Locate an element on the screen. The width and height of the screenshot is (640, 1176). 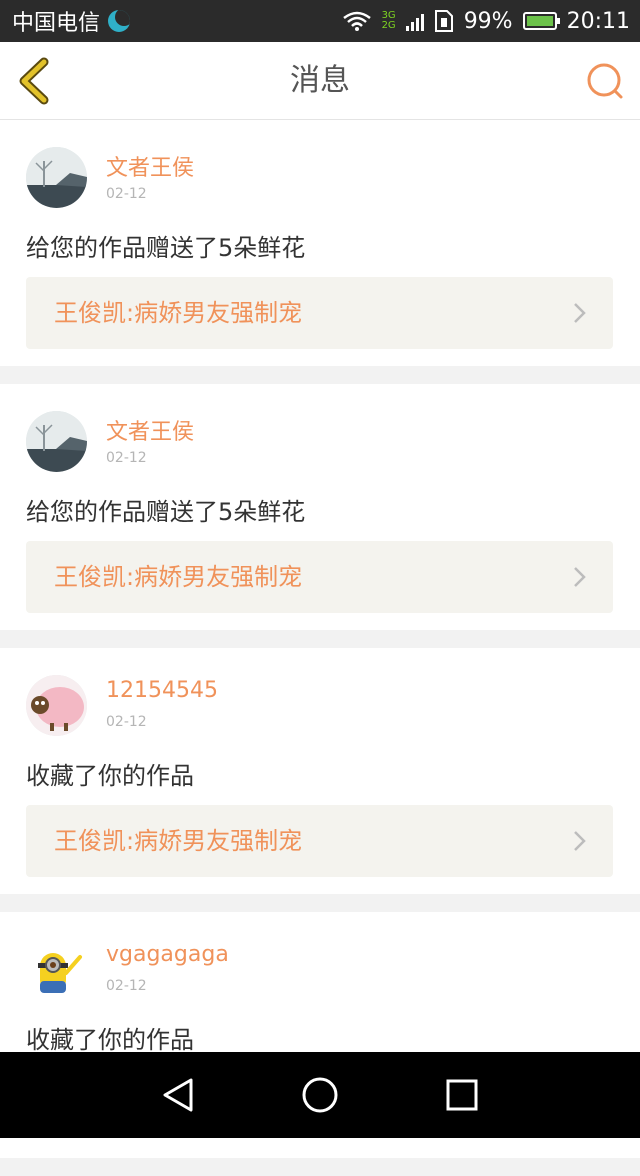
sheep-avatar is located at coordinates (56, 705).